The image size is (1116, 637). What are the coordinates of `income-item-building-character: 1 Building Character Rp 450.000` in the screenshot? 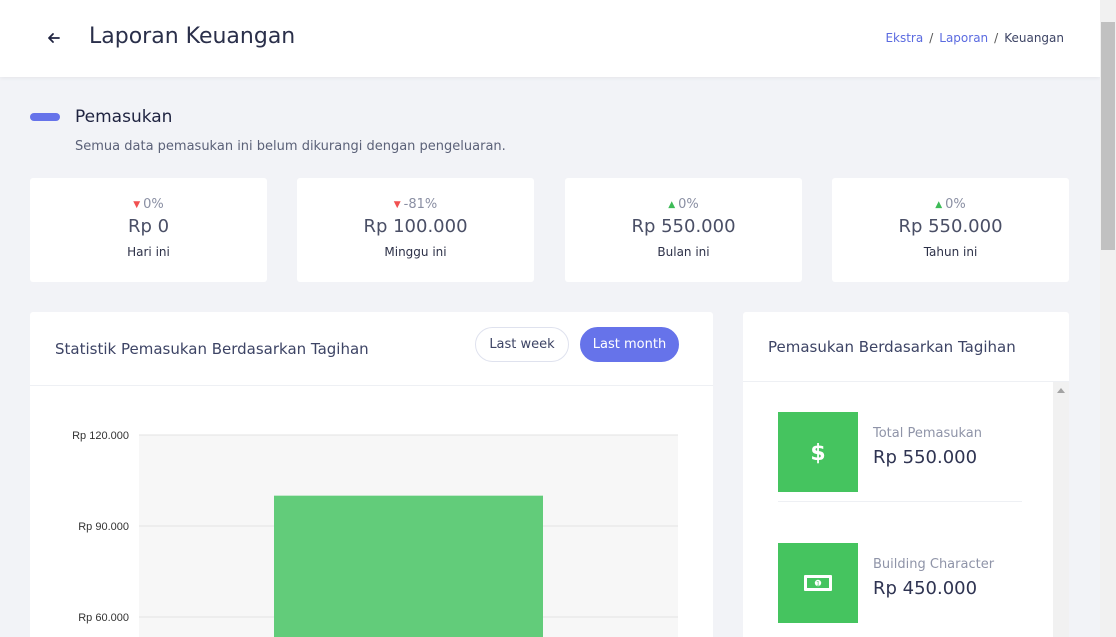 It's located at (900, 588).